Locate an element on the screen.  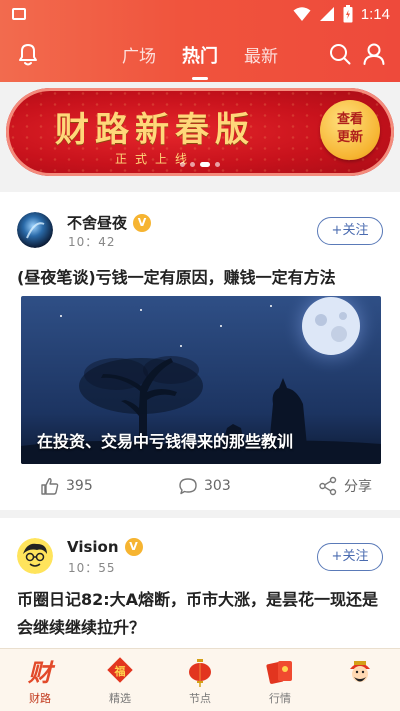
post-actions: 395 303 分享 is located at coordinates (200, 488).